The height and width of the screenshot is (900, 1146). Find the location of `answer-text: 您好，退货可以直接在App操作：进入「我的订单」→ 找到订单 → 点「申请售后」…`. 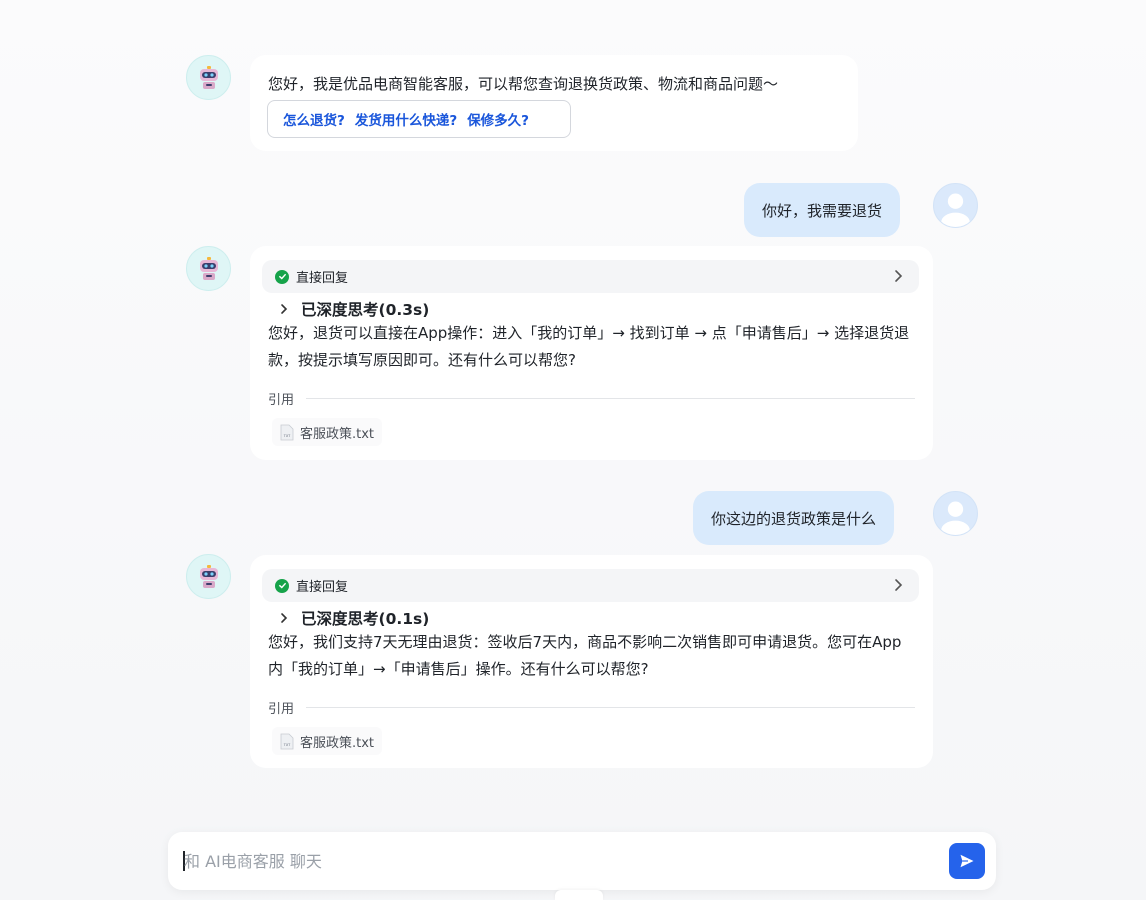

answer-text: 您好，退货可以直接在App操作：进入「我的订单」→ 找到订单 → 点「申请售后」… is located at coordinates (589, 346).